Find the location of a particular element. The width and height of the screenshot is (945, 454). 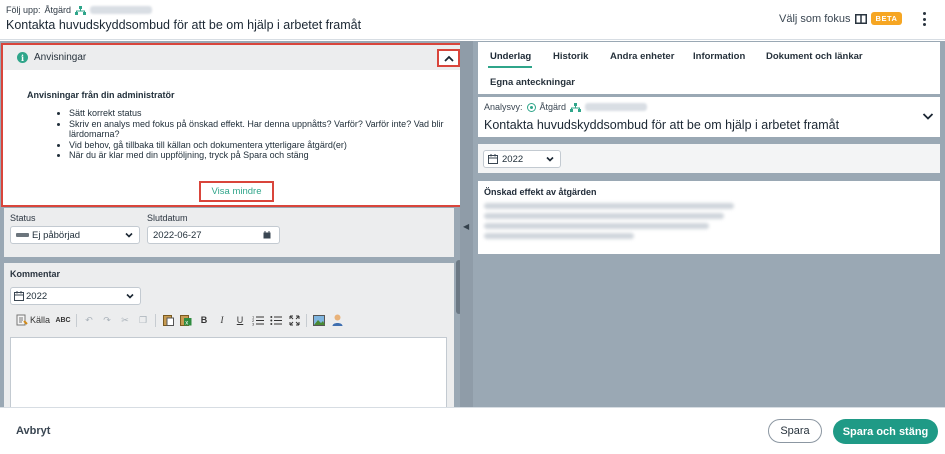

bold-icon: B is located at coordinates (204, 320).